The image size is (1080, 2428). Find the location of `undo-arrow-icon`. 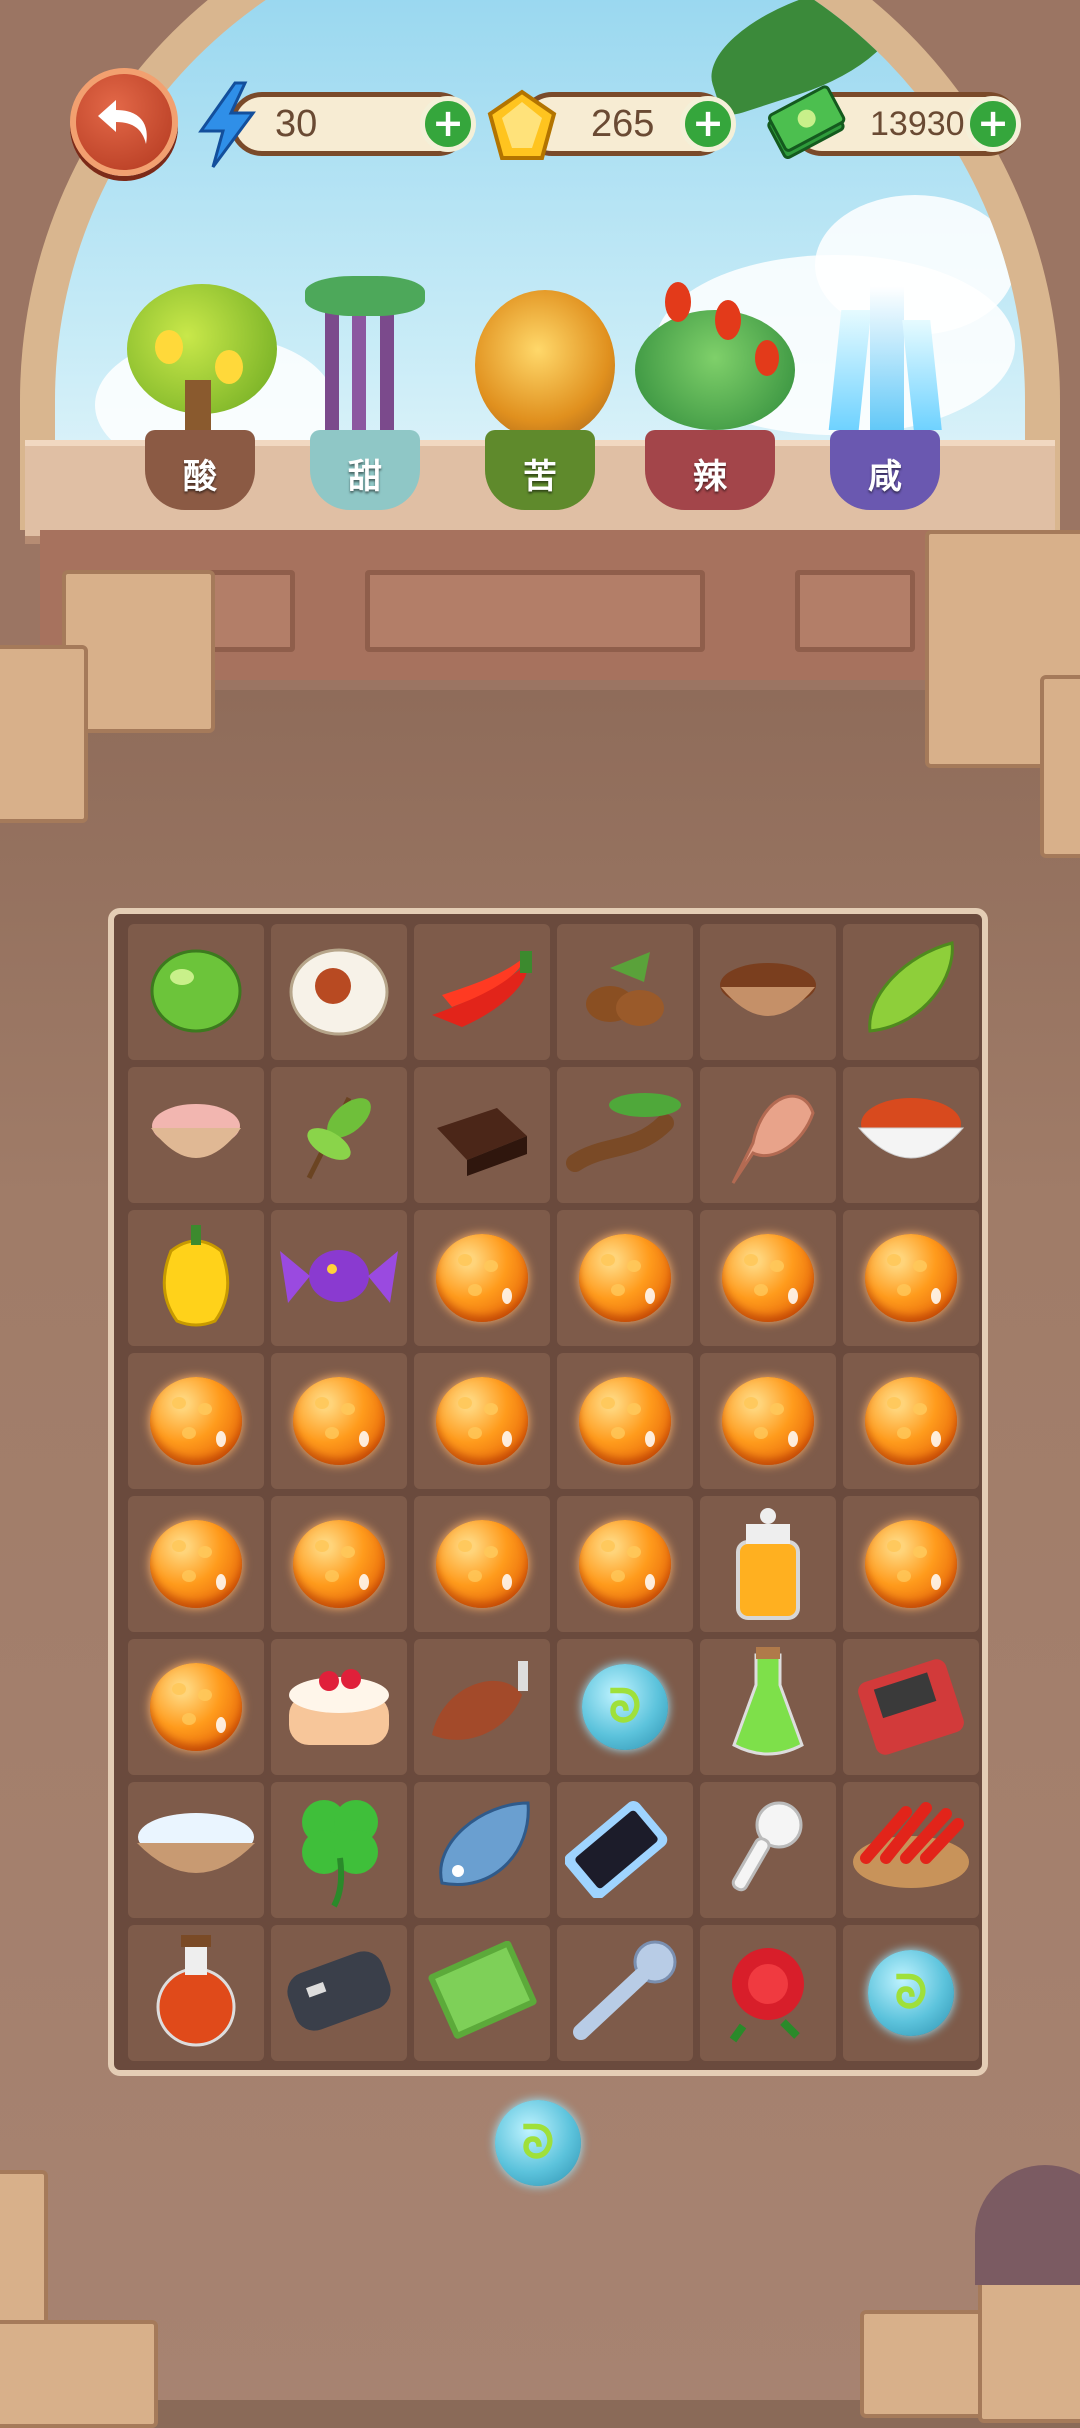

undo-arrow-icon is located at coordinates (122, 122).